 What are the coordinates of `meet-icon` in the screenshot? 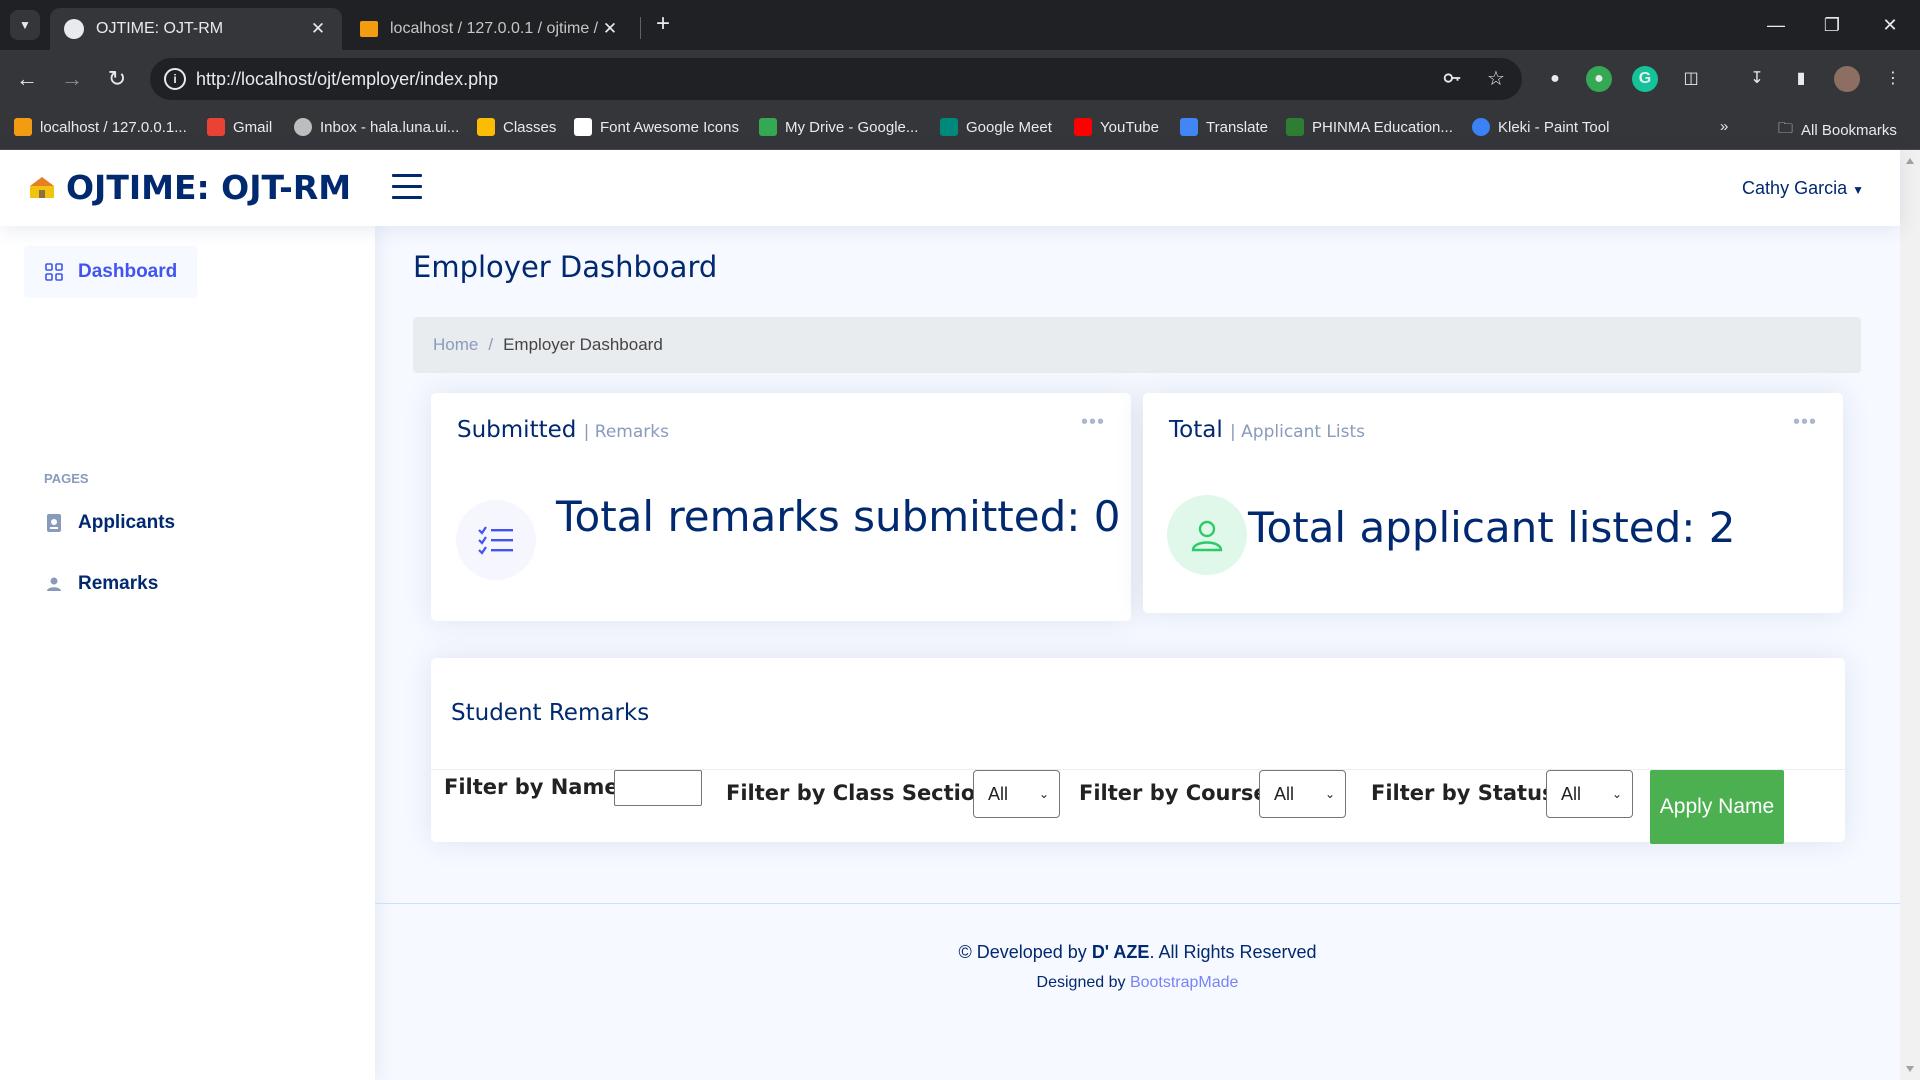 It's located at (949, 127).